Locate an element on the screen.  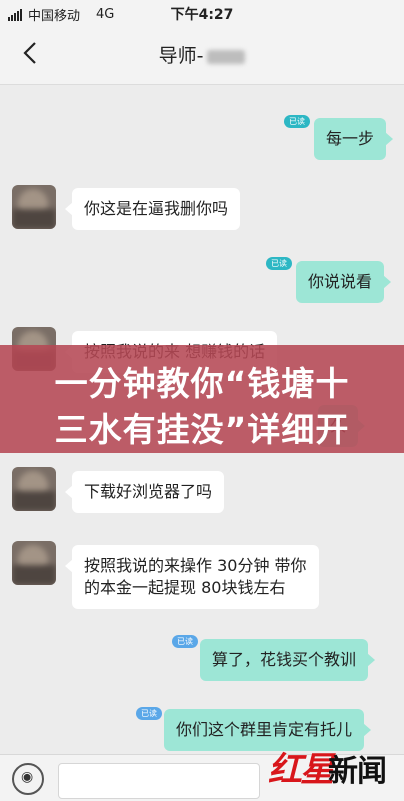
message-bubble-incoming: 按照我说的来操作 30分钟 带你 的本金一起提现 80块钱左右 is located at coordinates (192, 577).